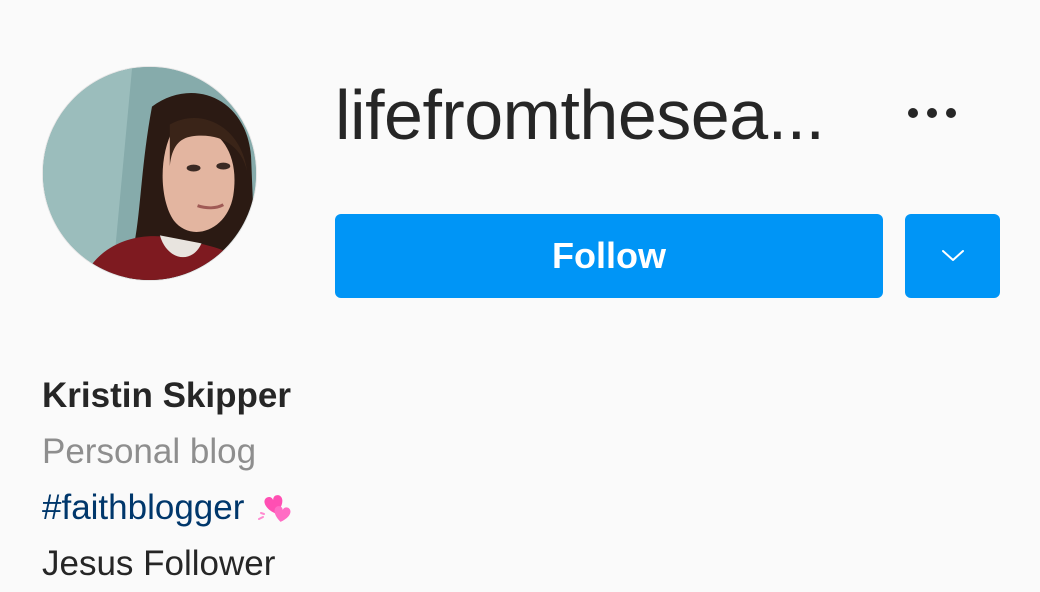 The width and height of the screenshot is (1040, 592). What do you see at coordinates (913, 113) in the screenshot?
I see `more-horizontal-icon` at bounding box center [913, 113].